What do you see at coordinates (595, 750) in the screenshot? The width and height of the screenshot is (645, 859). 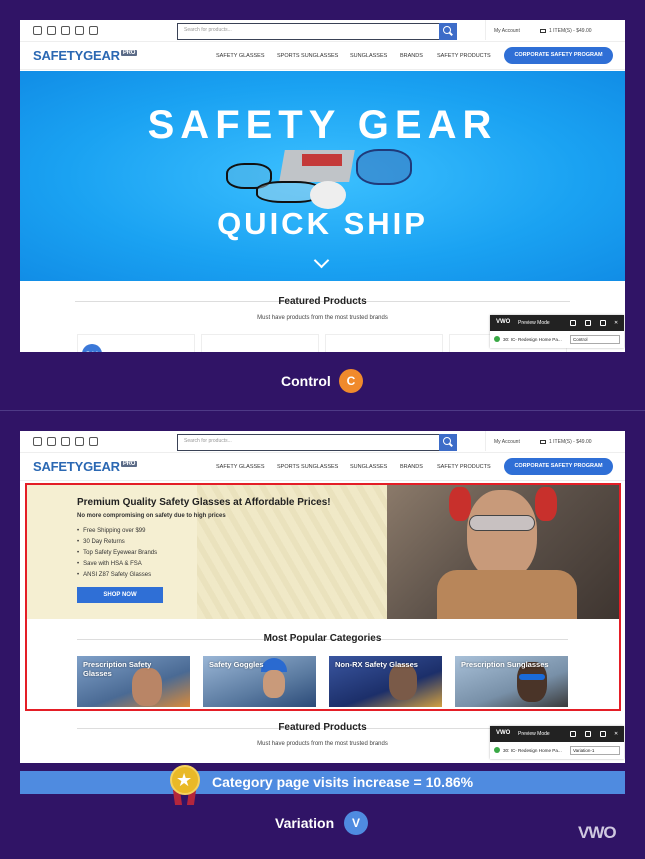 I see `variation-select: Variation-1` at bounding box center [595, 750].